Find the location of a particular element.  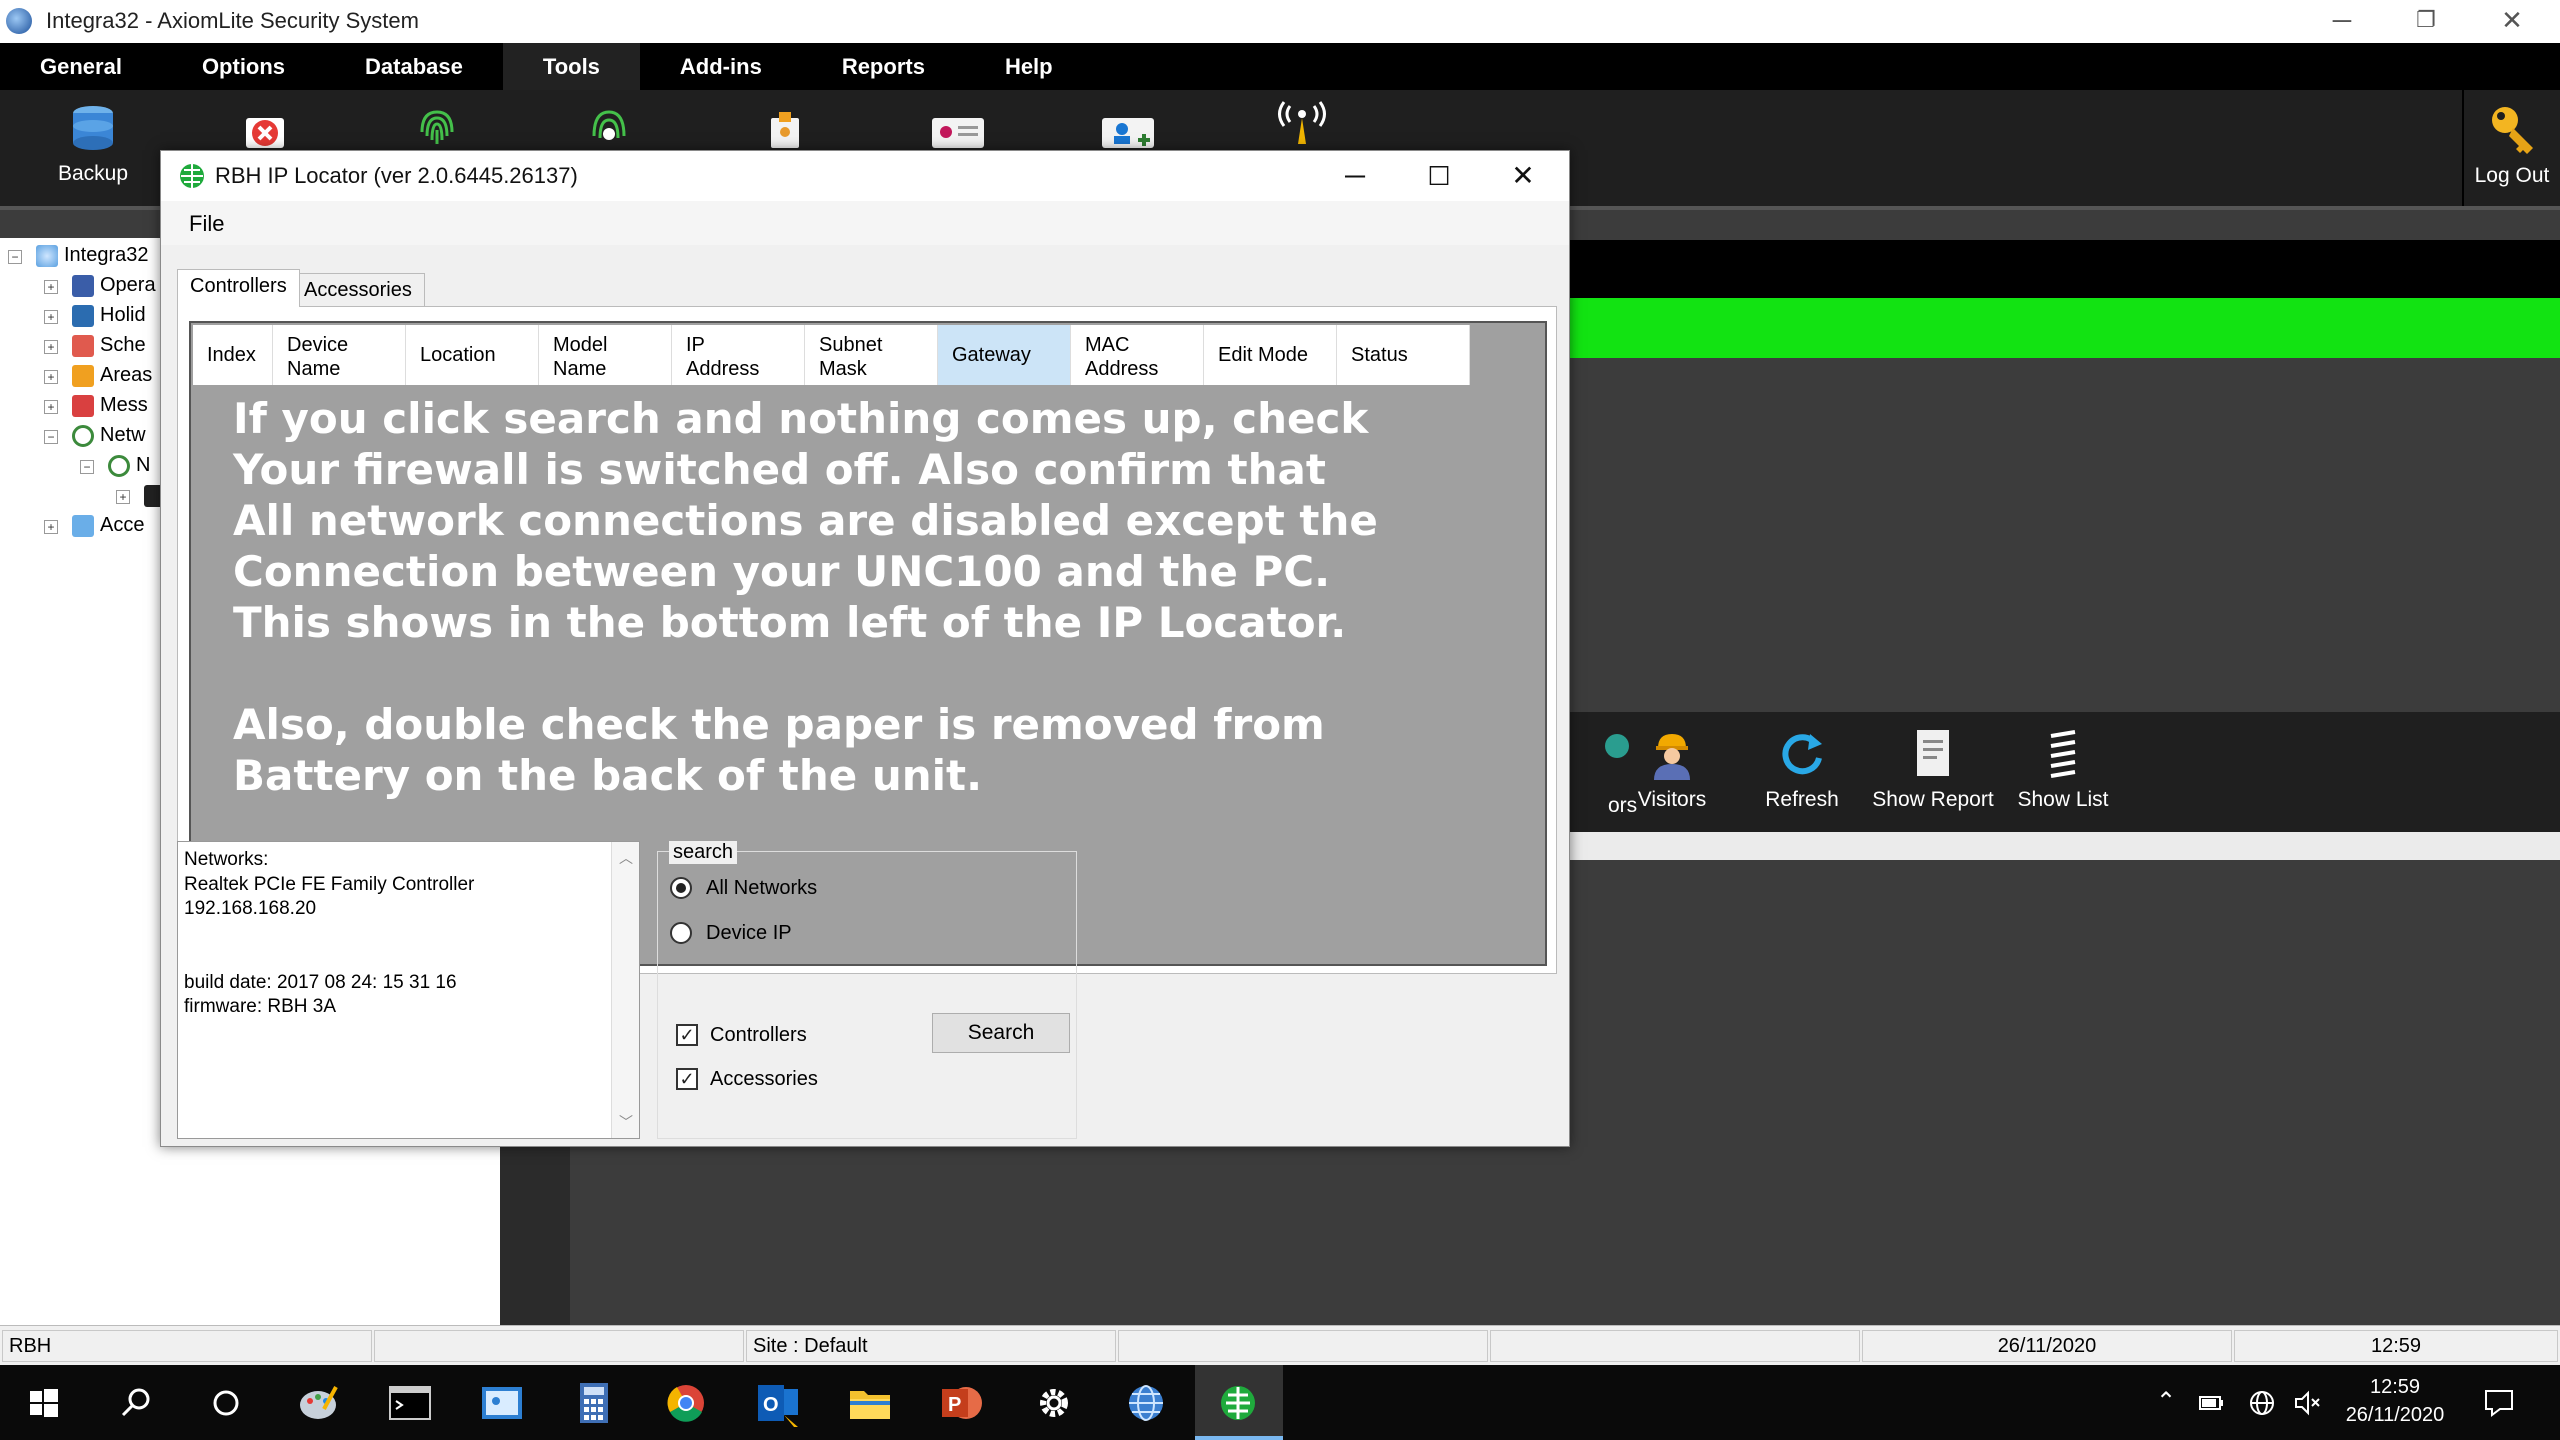

accessories-checkbox-label: Accessories is located at coordinates (764, 1079).